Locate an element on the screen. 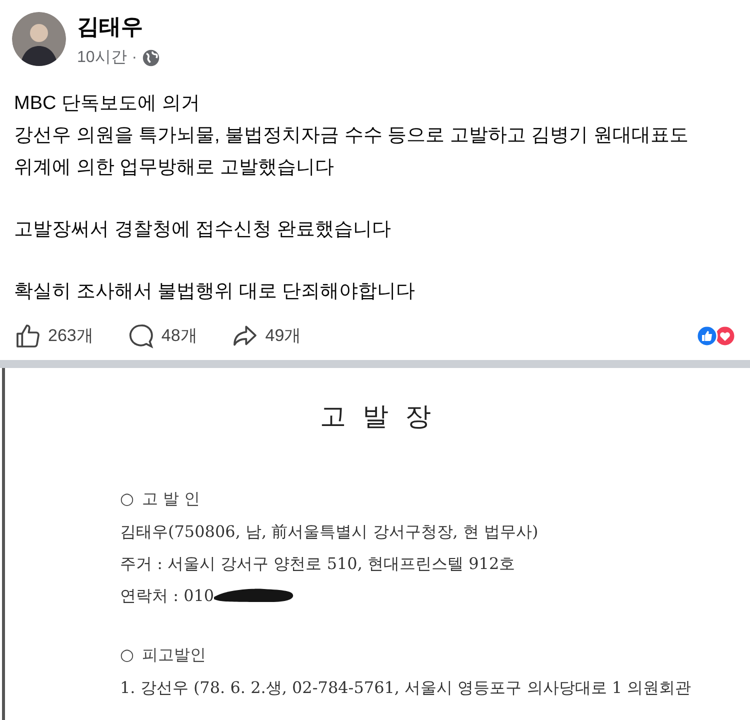  comment-button: 48개 is located at coordinates (162, 336).